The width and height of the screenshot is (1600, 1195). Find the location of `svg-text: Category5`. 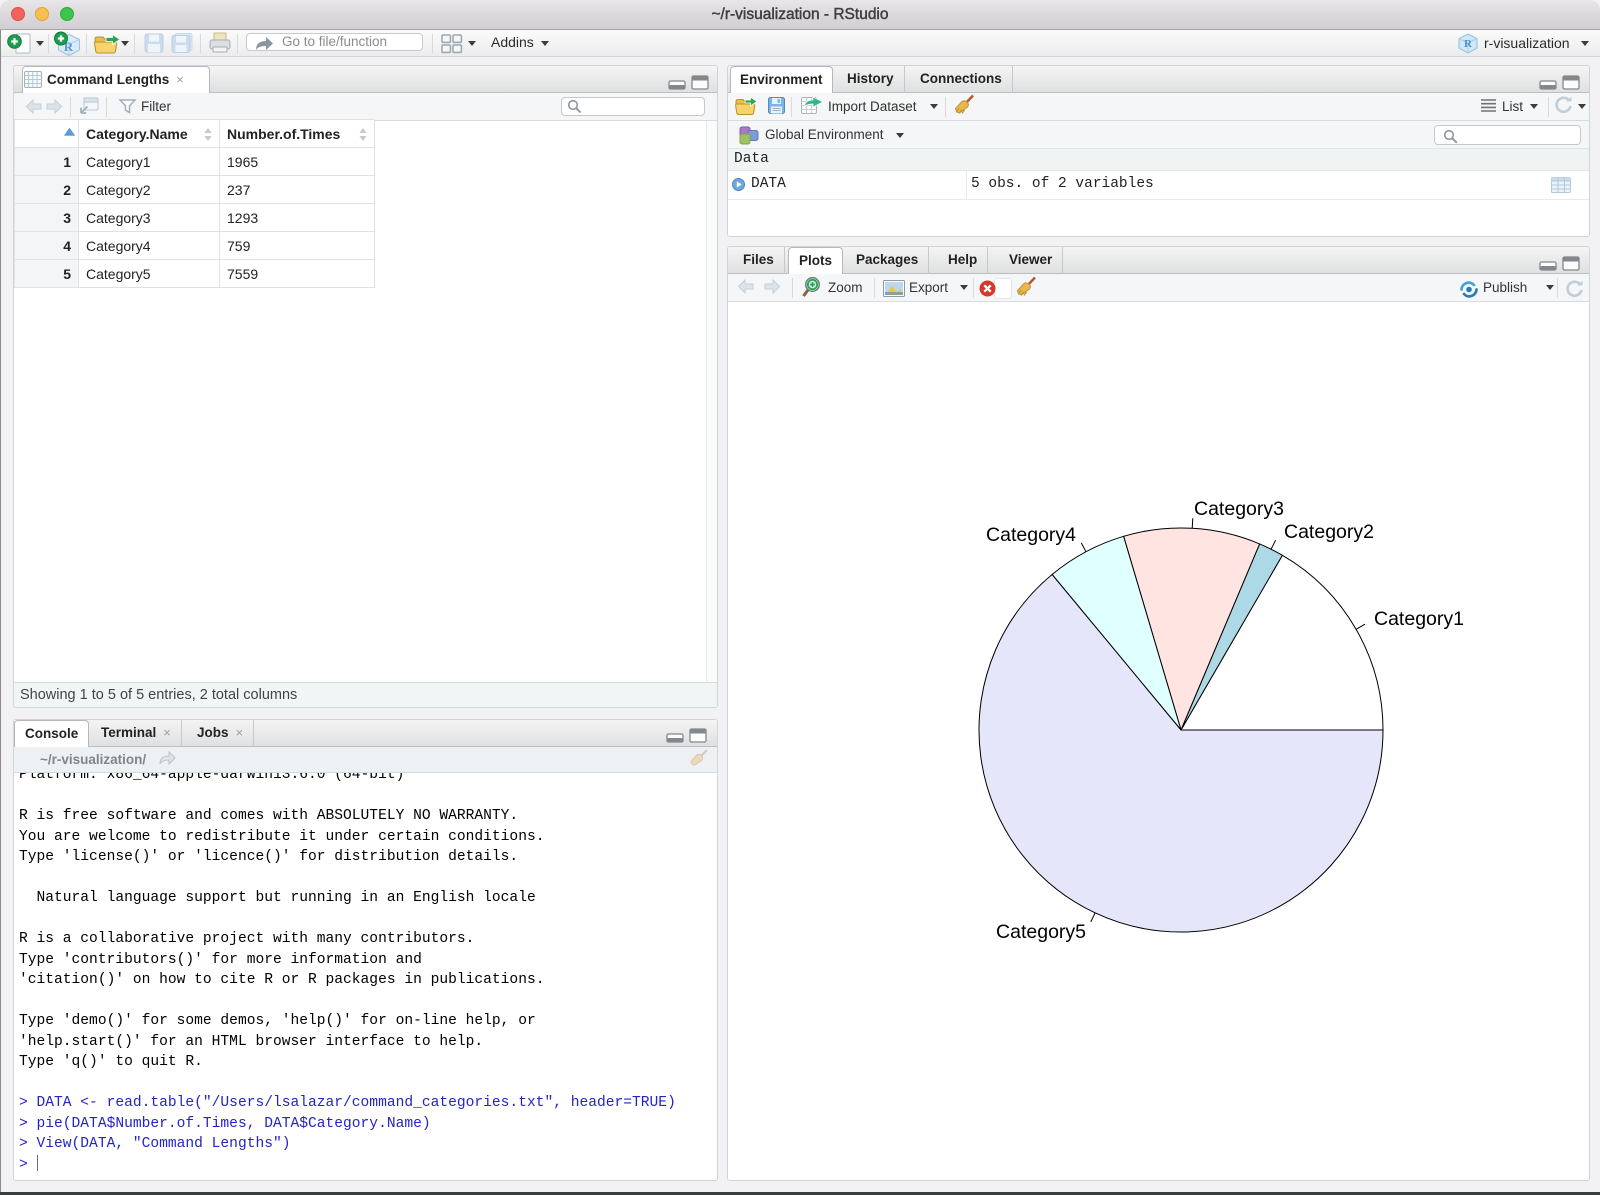

svg-text: Category5 is located at coordinates (1041, 932).